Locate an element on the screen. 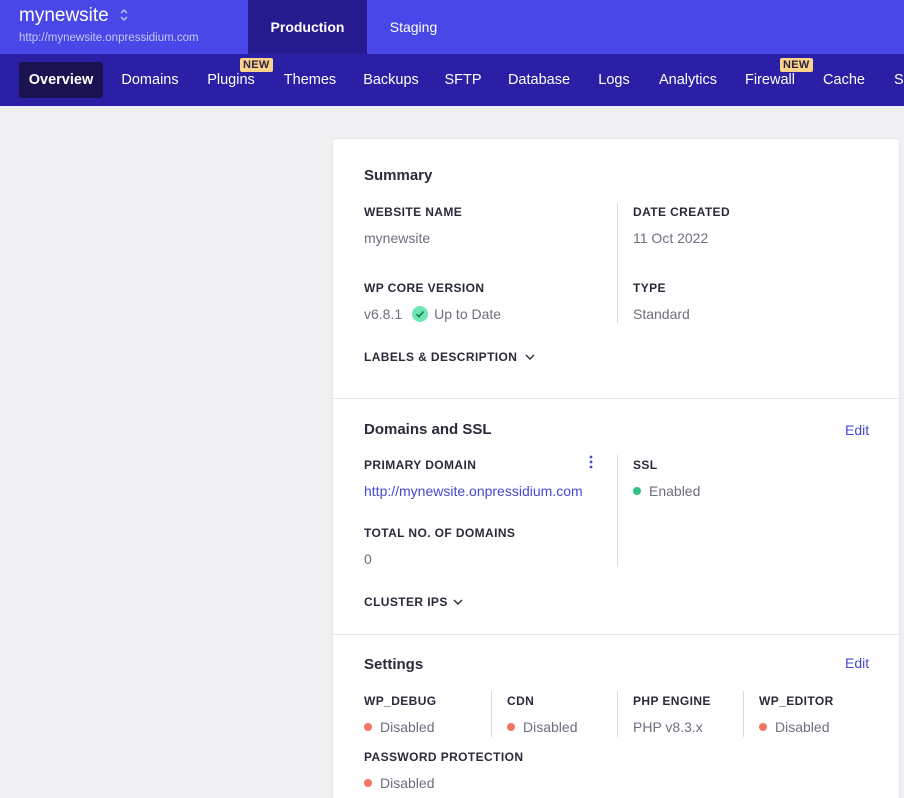  cluster-ips-label: CLUSTER IPS is located at coordinates (406, 602).